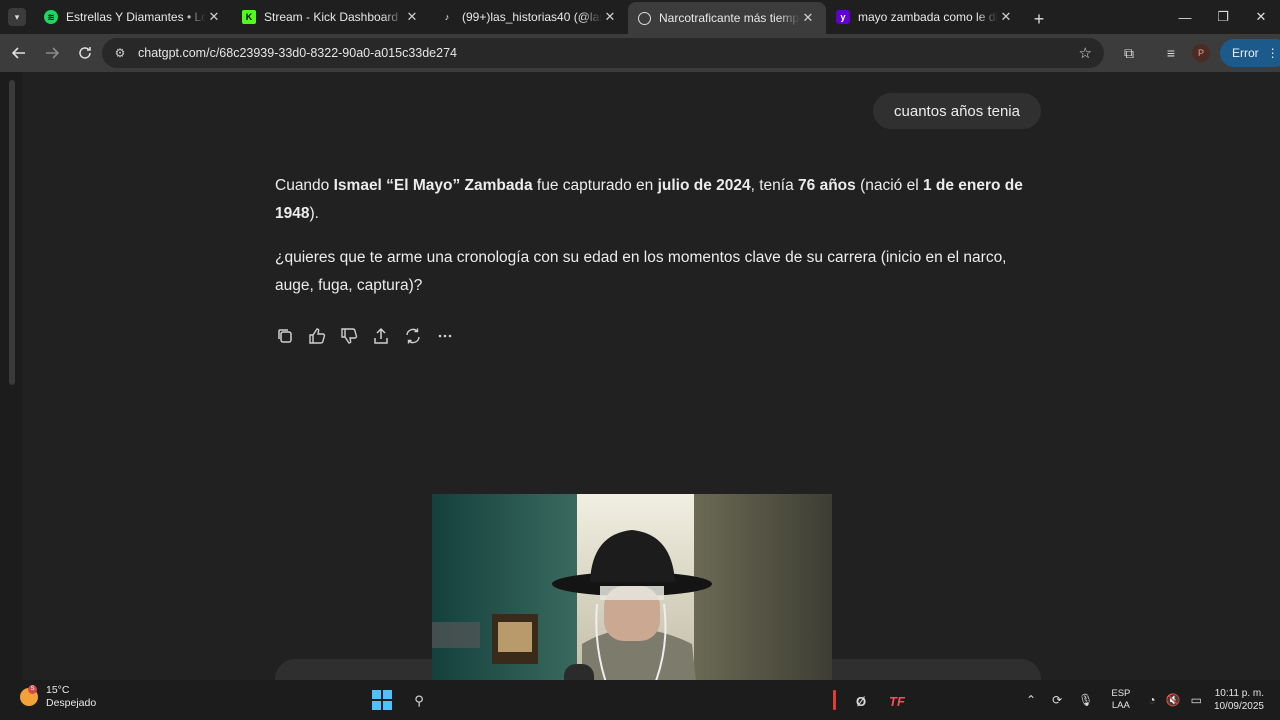 The height and width of the screenshot is (720, 1280). I want to click on user-message: cuantos años tenia, so click(957, 111).